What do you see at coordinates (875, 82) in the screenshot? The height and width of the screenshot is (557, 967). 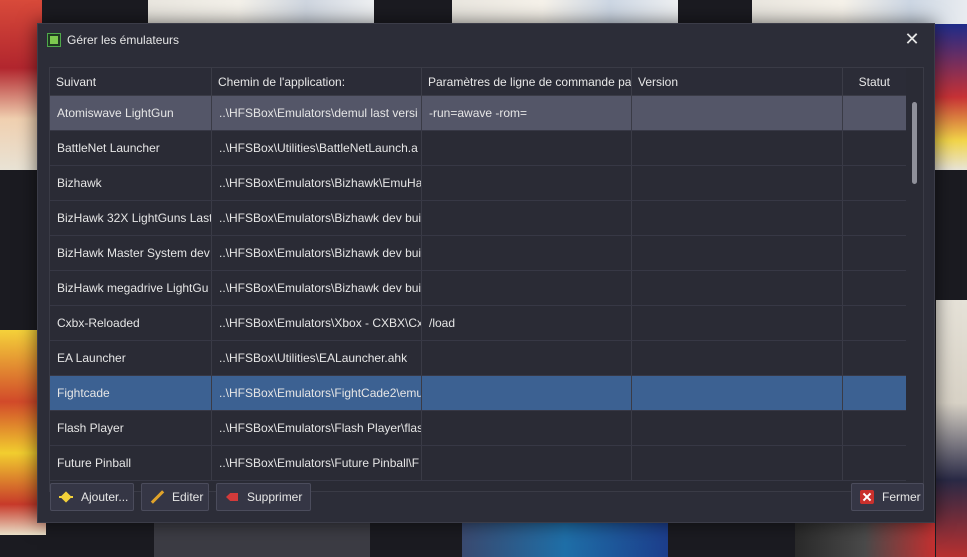 I see `column-header-status: Statut` at bounding box center [875, 82].